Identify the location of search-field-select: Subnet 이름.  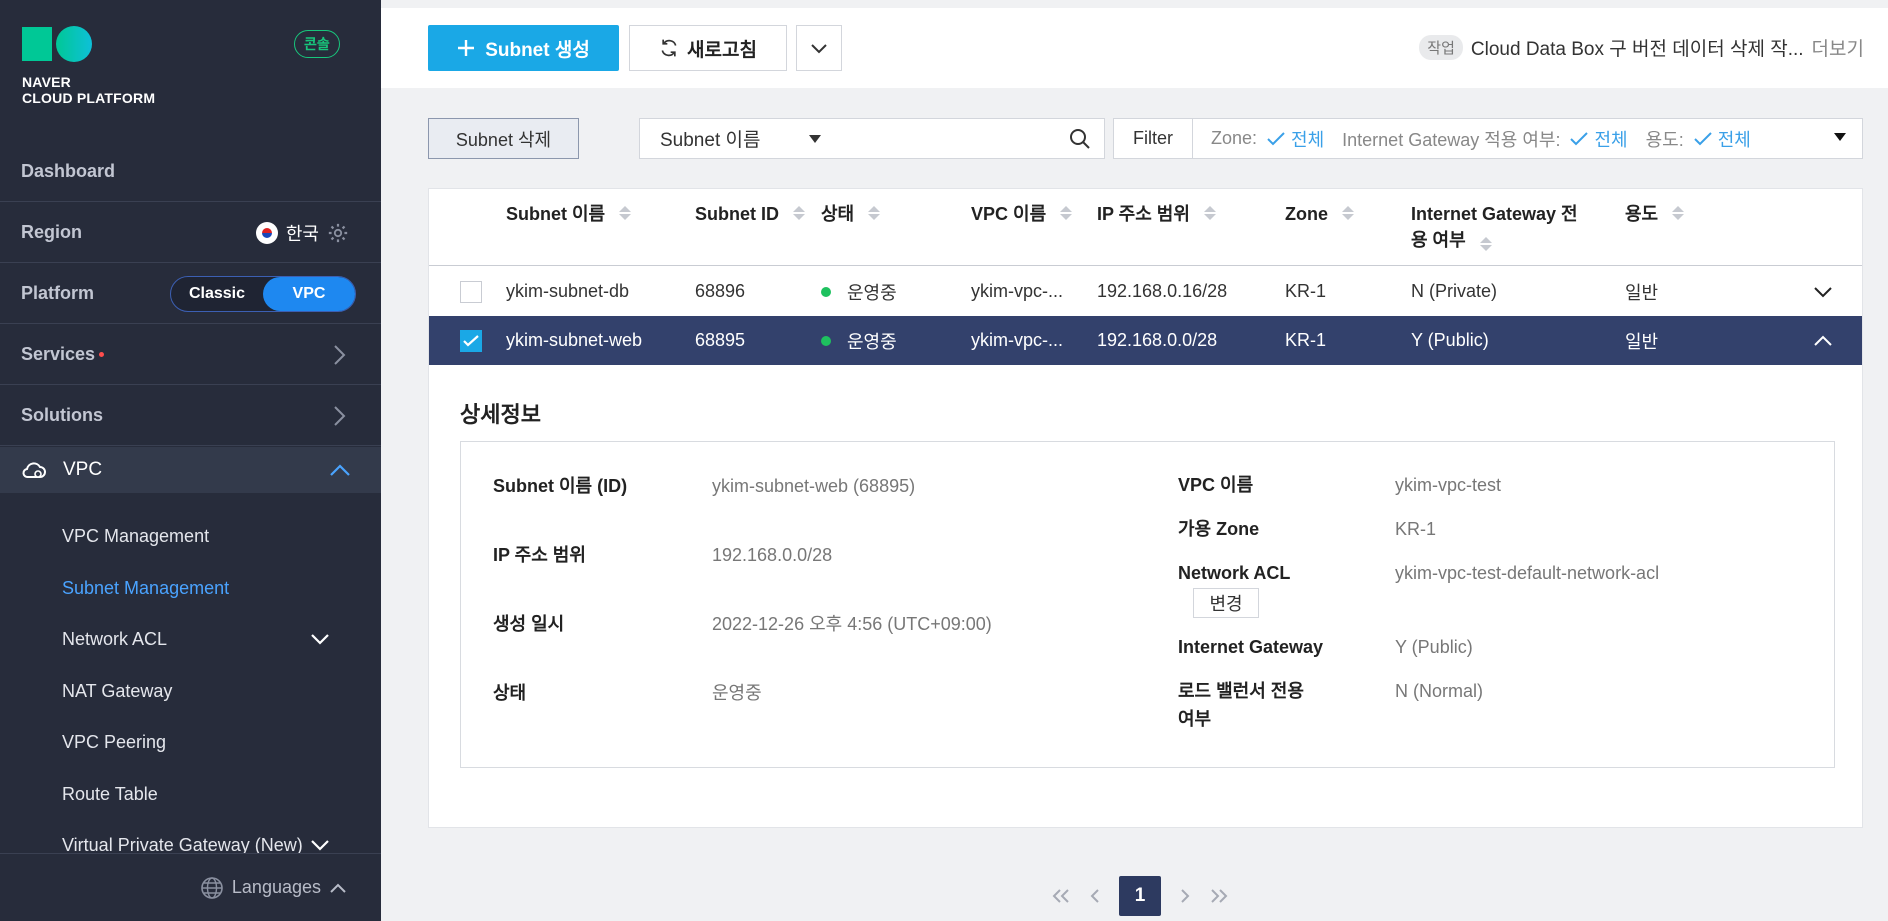
(737, 138).